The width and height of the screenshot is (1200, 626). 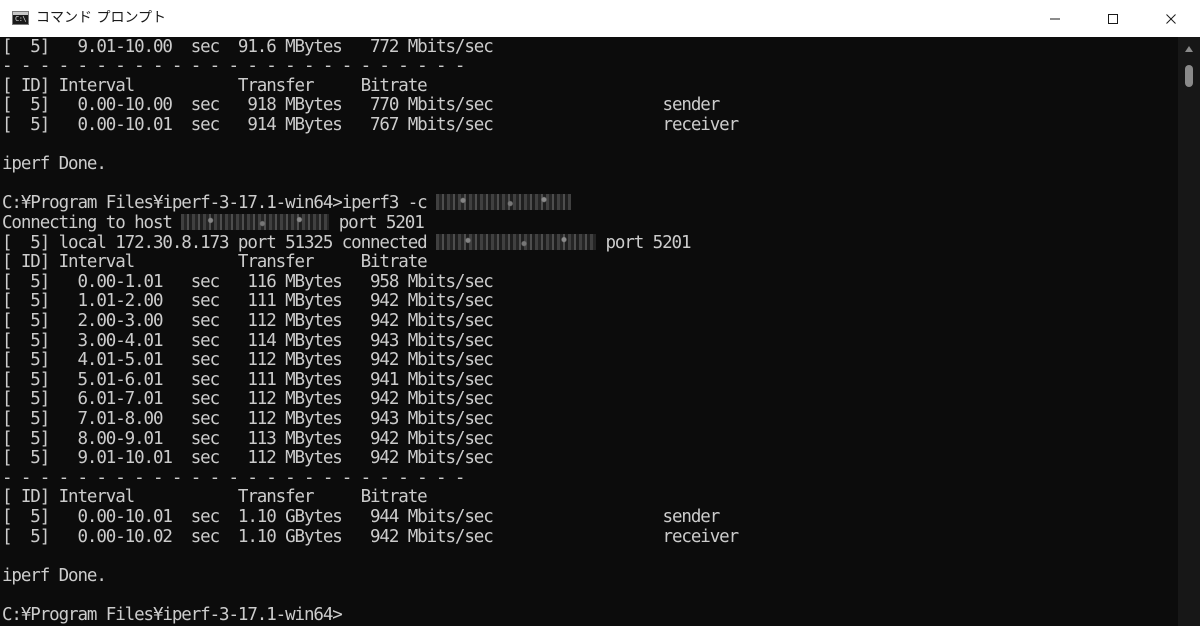 I want to click on cmd-icon-glyph: C:\, so click(x=21, y=19).